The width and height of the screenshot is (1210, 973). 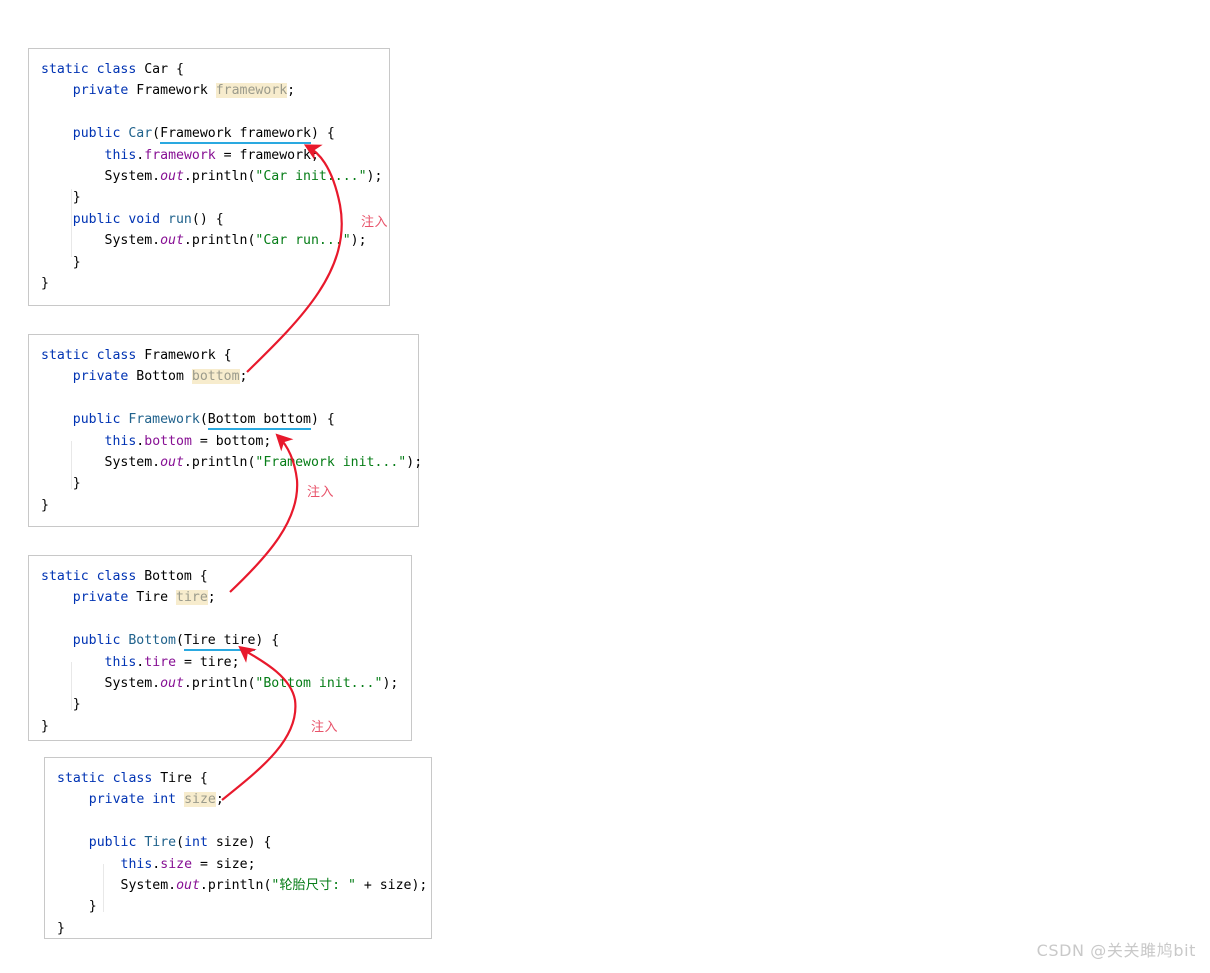 I want to click on code-token: Framework, so click(x=164, y=420).